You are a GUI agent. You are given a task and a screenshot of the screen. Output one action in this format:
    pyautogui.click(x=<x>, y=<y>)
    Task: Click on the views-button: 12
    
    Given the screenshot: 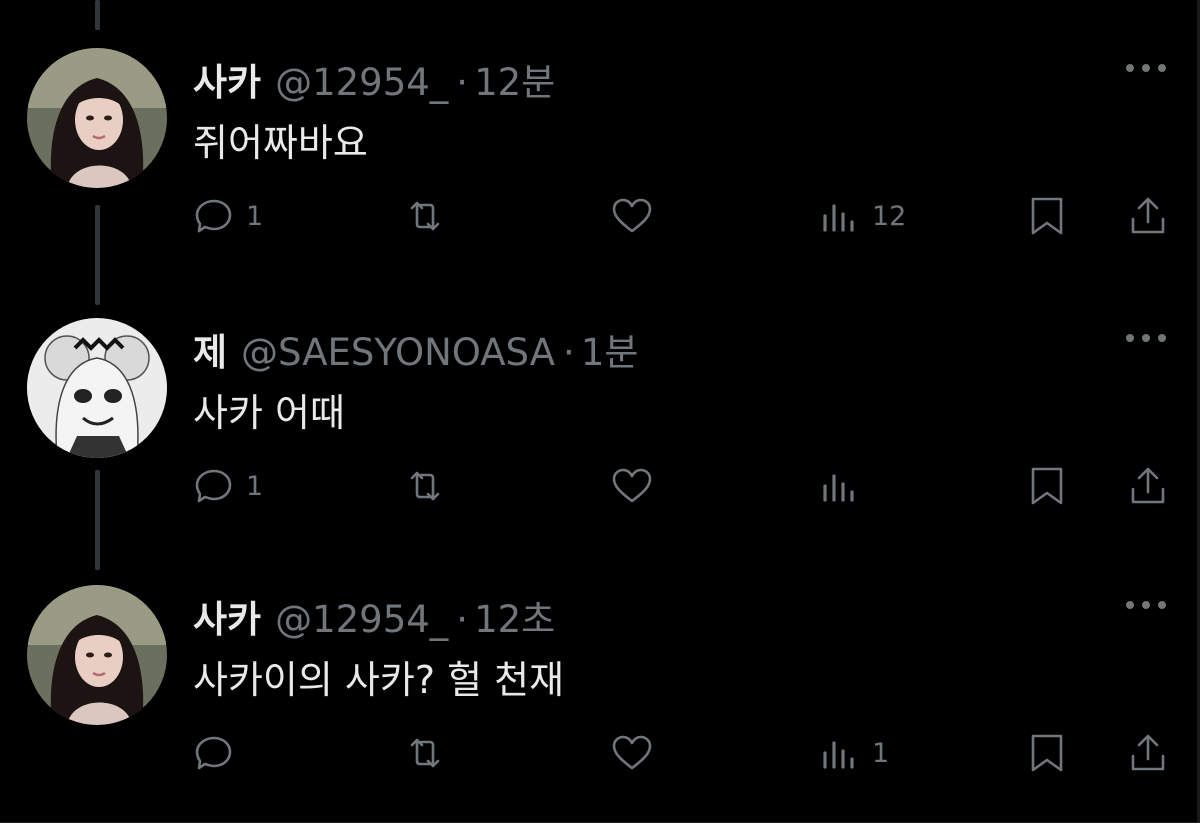 What is the action you would take?
    pyautogui.click(x=862, y=216)
    